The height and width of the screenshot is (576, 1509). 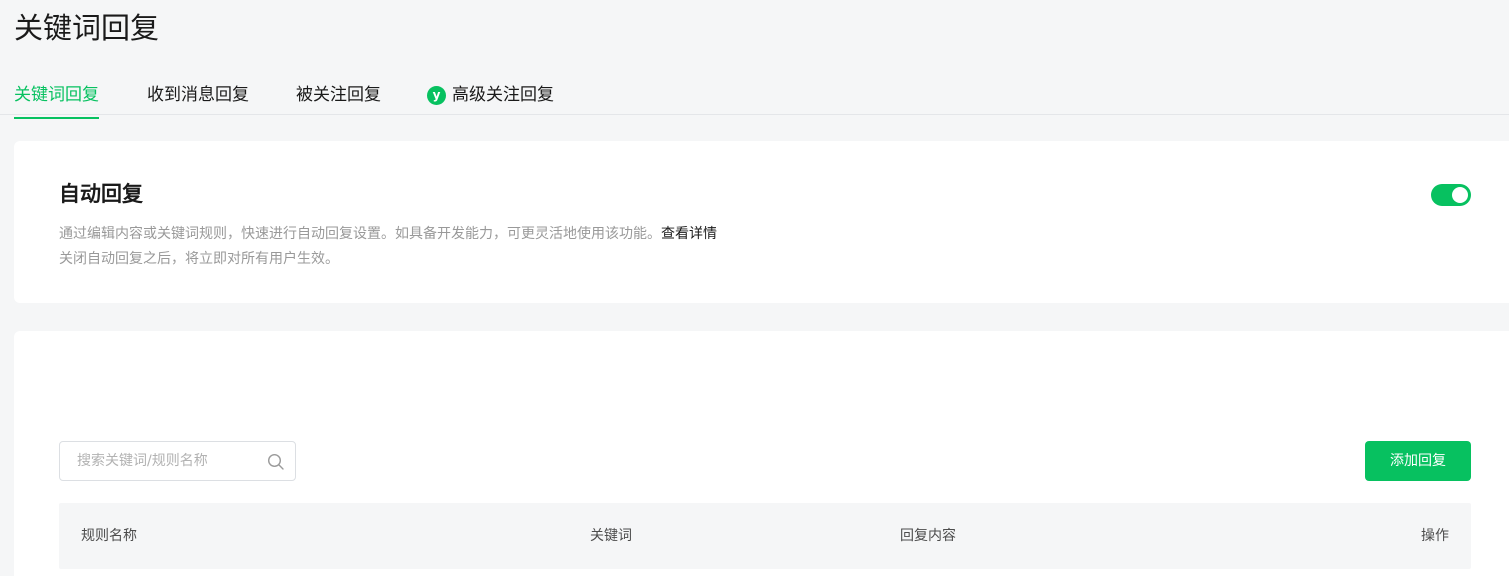 What do you see at coordinates (160, 461) in the screenshot?
I see `search-input` at bounding box center [160, 461].